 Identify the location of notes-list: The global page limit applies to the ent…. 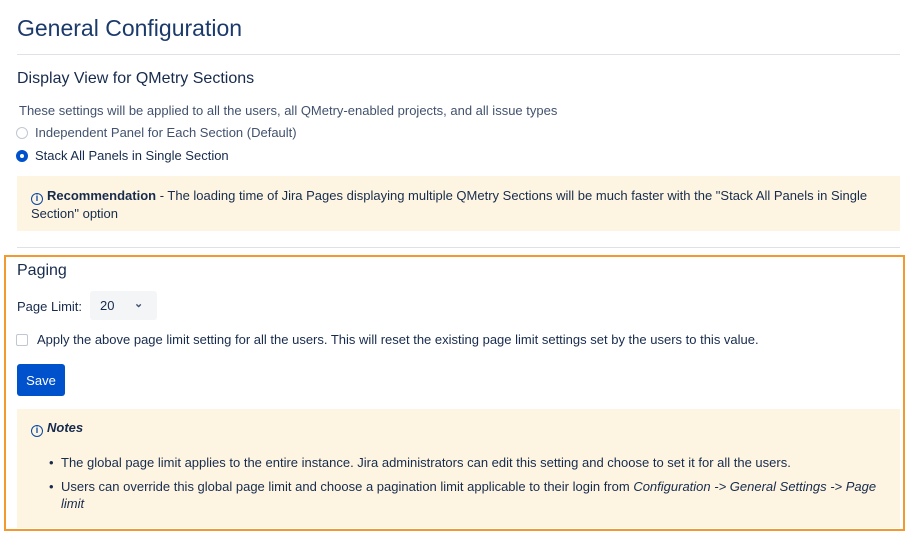
(458, 483).